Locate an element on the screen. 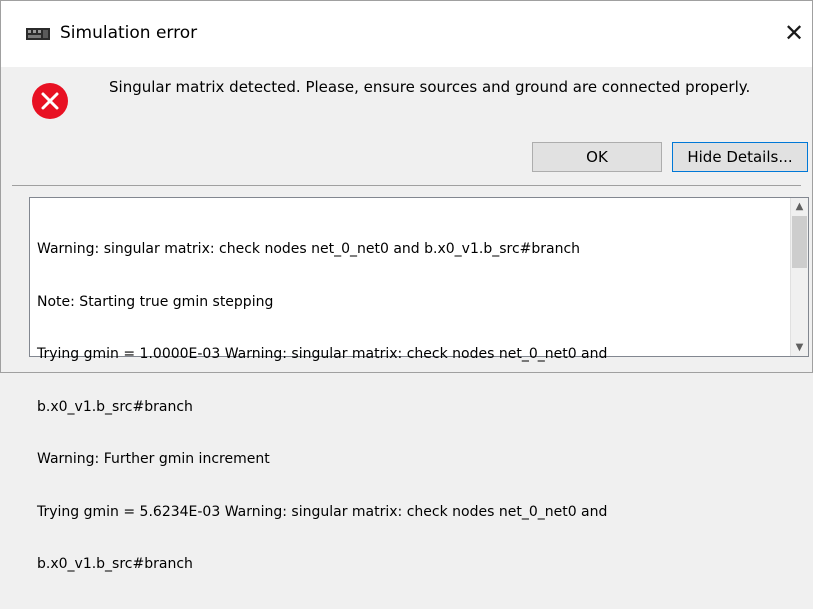  log-line: Warning: Further gmin increment is located at coordinates (153, 459).